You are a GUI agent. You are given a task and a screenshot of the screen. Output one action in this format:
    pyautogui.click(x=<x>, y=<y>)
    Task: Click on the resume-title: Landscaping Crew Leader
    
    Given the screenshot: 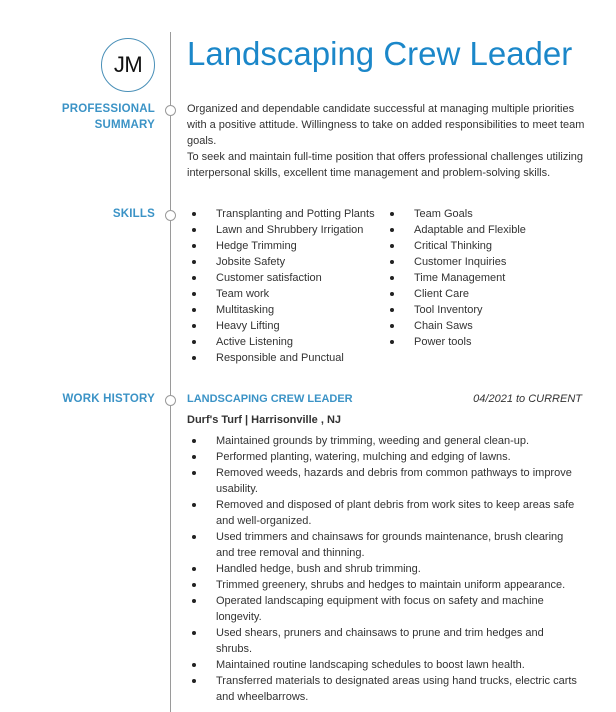 What is the action you would take?
    pyautogui.click(x=380, y=53)
    